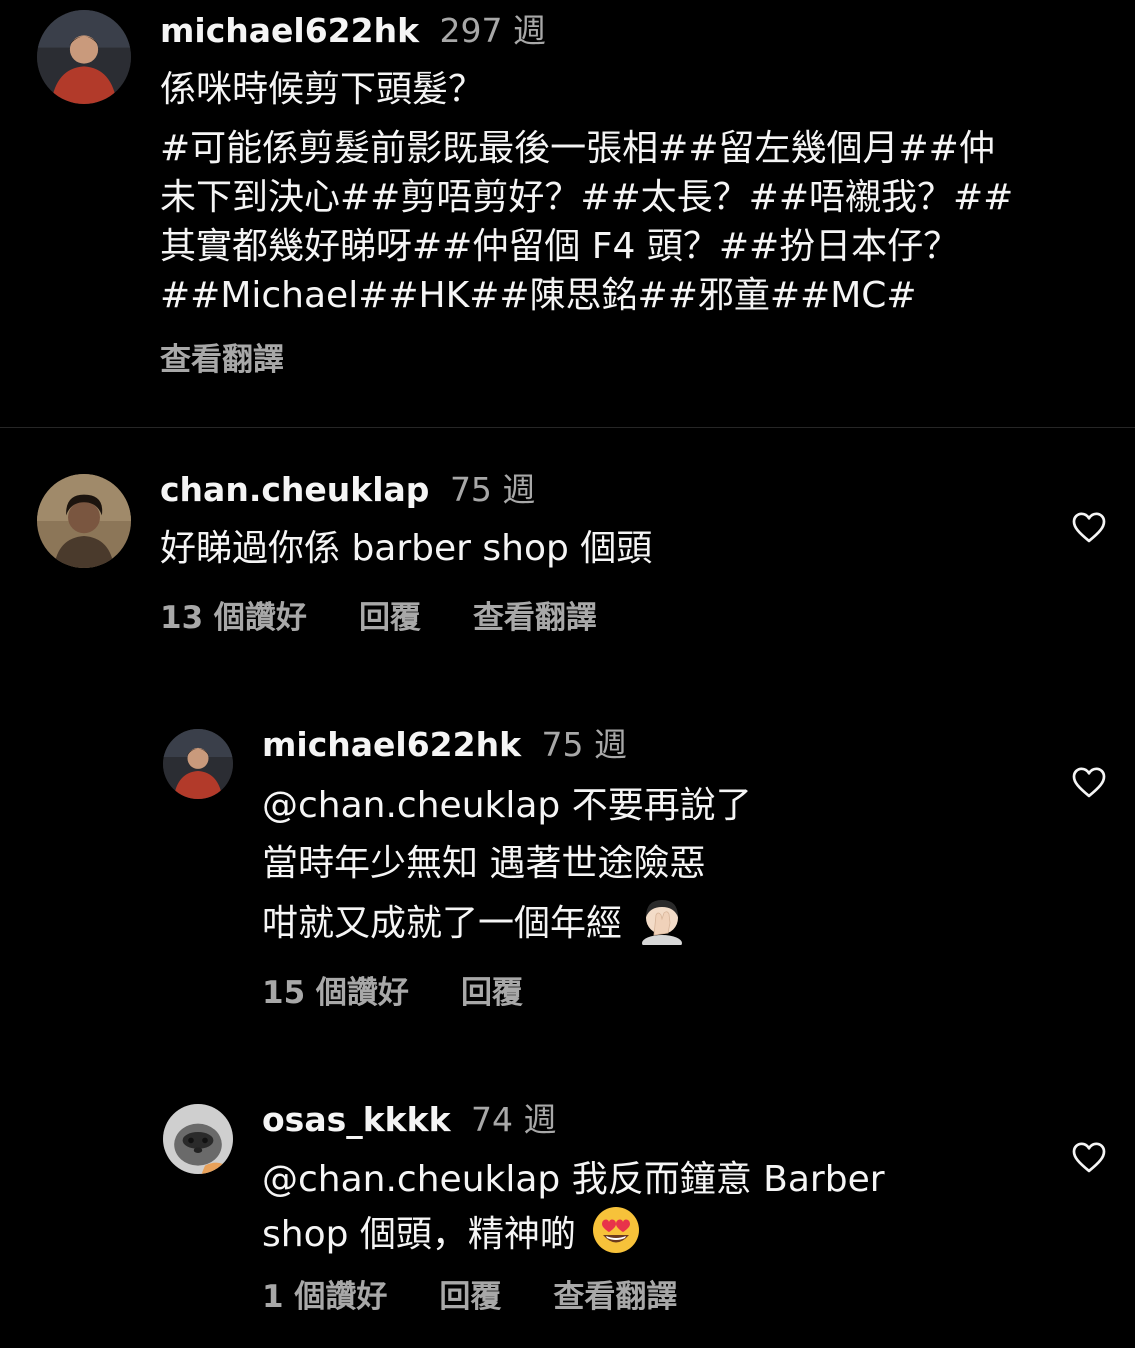  I want to click on comment-actions: 15 個讚好 回覆, so click(418, 993).